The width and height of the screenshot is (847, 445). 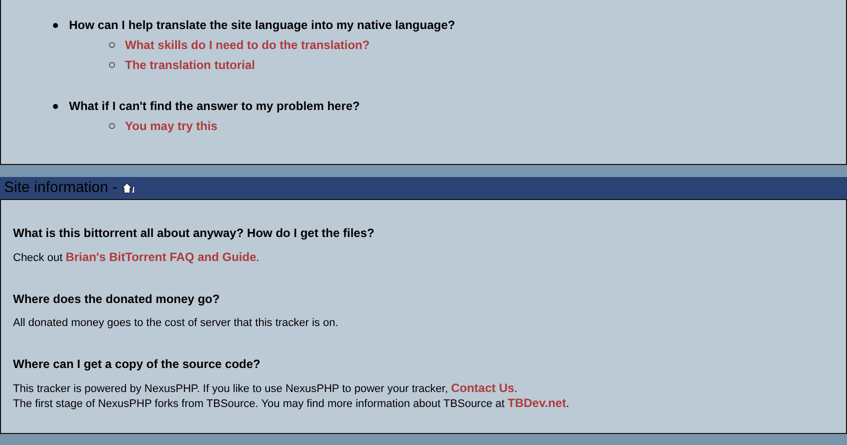 What do you see at coordinates (190, 65) in the screenshot?
I see `faq-link: The translation tutorial` at bounding box center [190, 65].